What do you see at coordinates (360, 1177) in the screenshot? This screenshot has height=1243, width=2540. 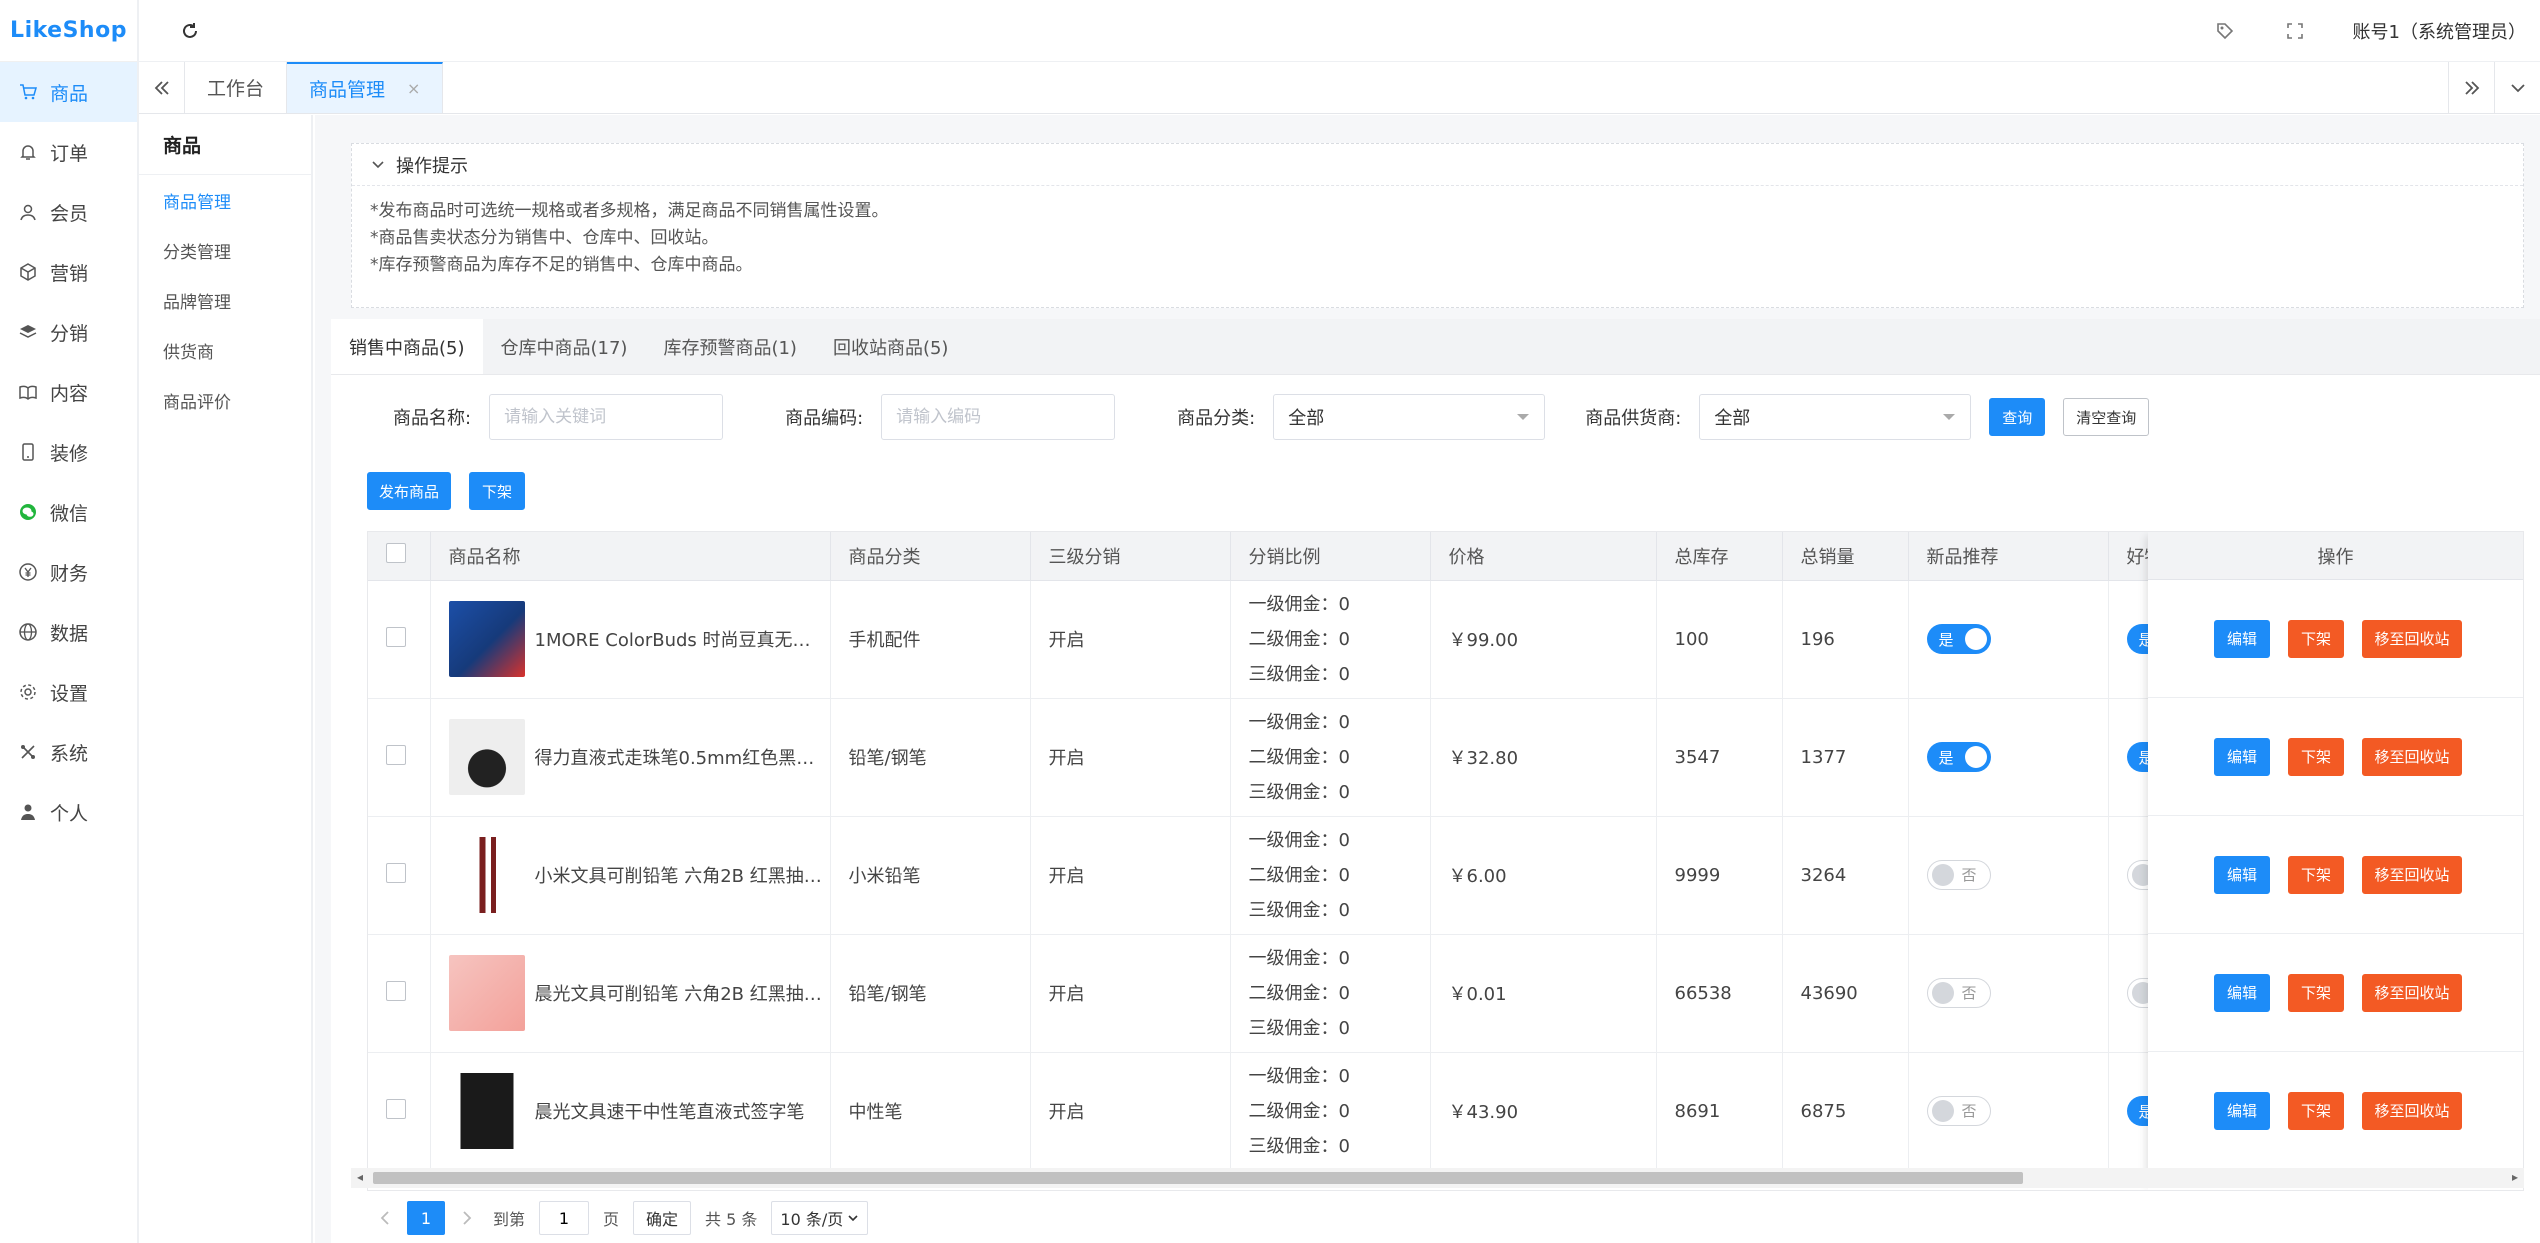 I see `scroll-left-icon: ◂` at bounding box center [360, 1177].